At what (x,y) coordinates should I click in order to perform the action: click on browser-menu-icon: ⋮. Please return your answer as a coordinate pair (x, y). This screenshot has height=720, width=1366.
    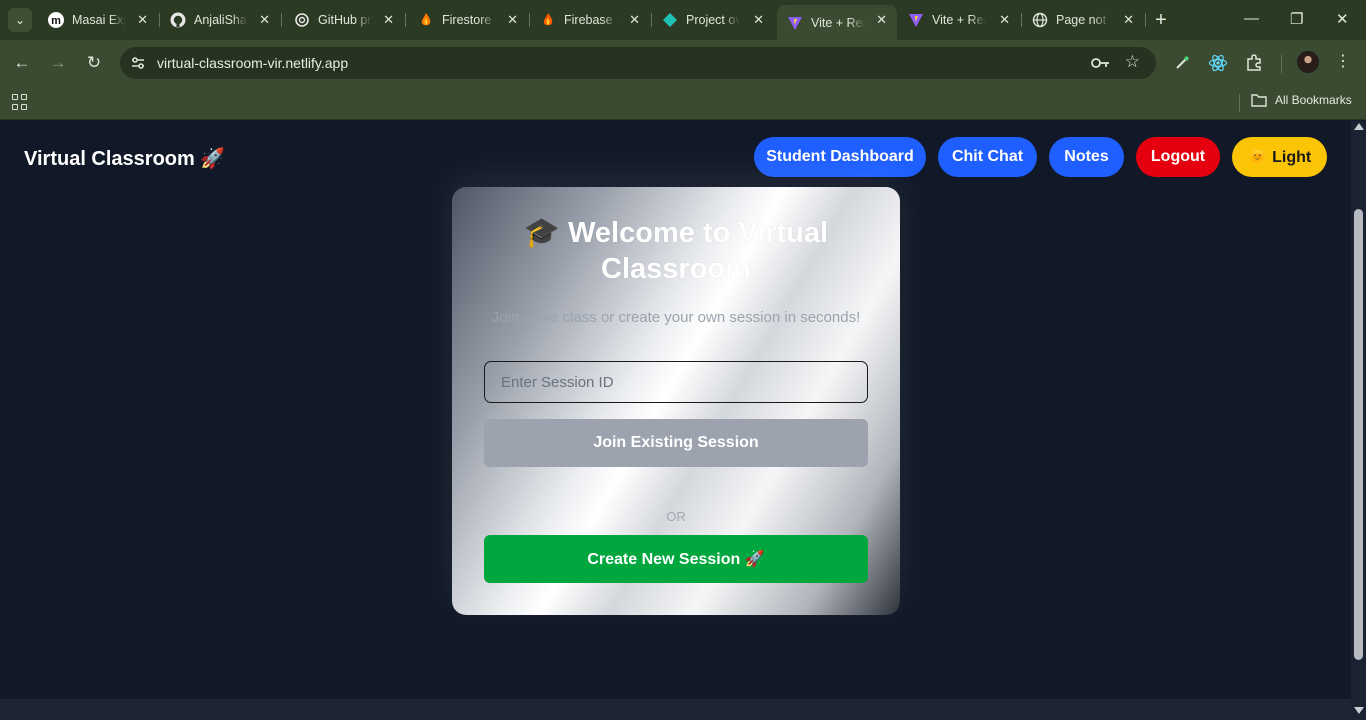
    Looking at the image, I should click on (1343, 61).